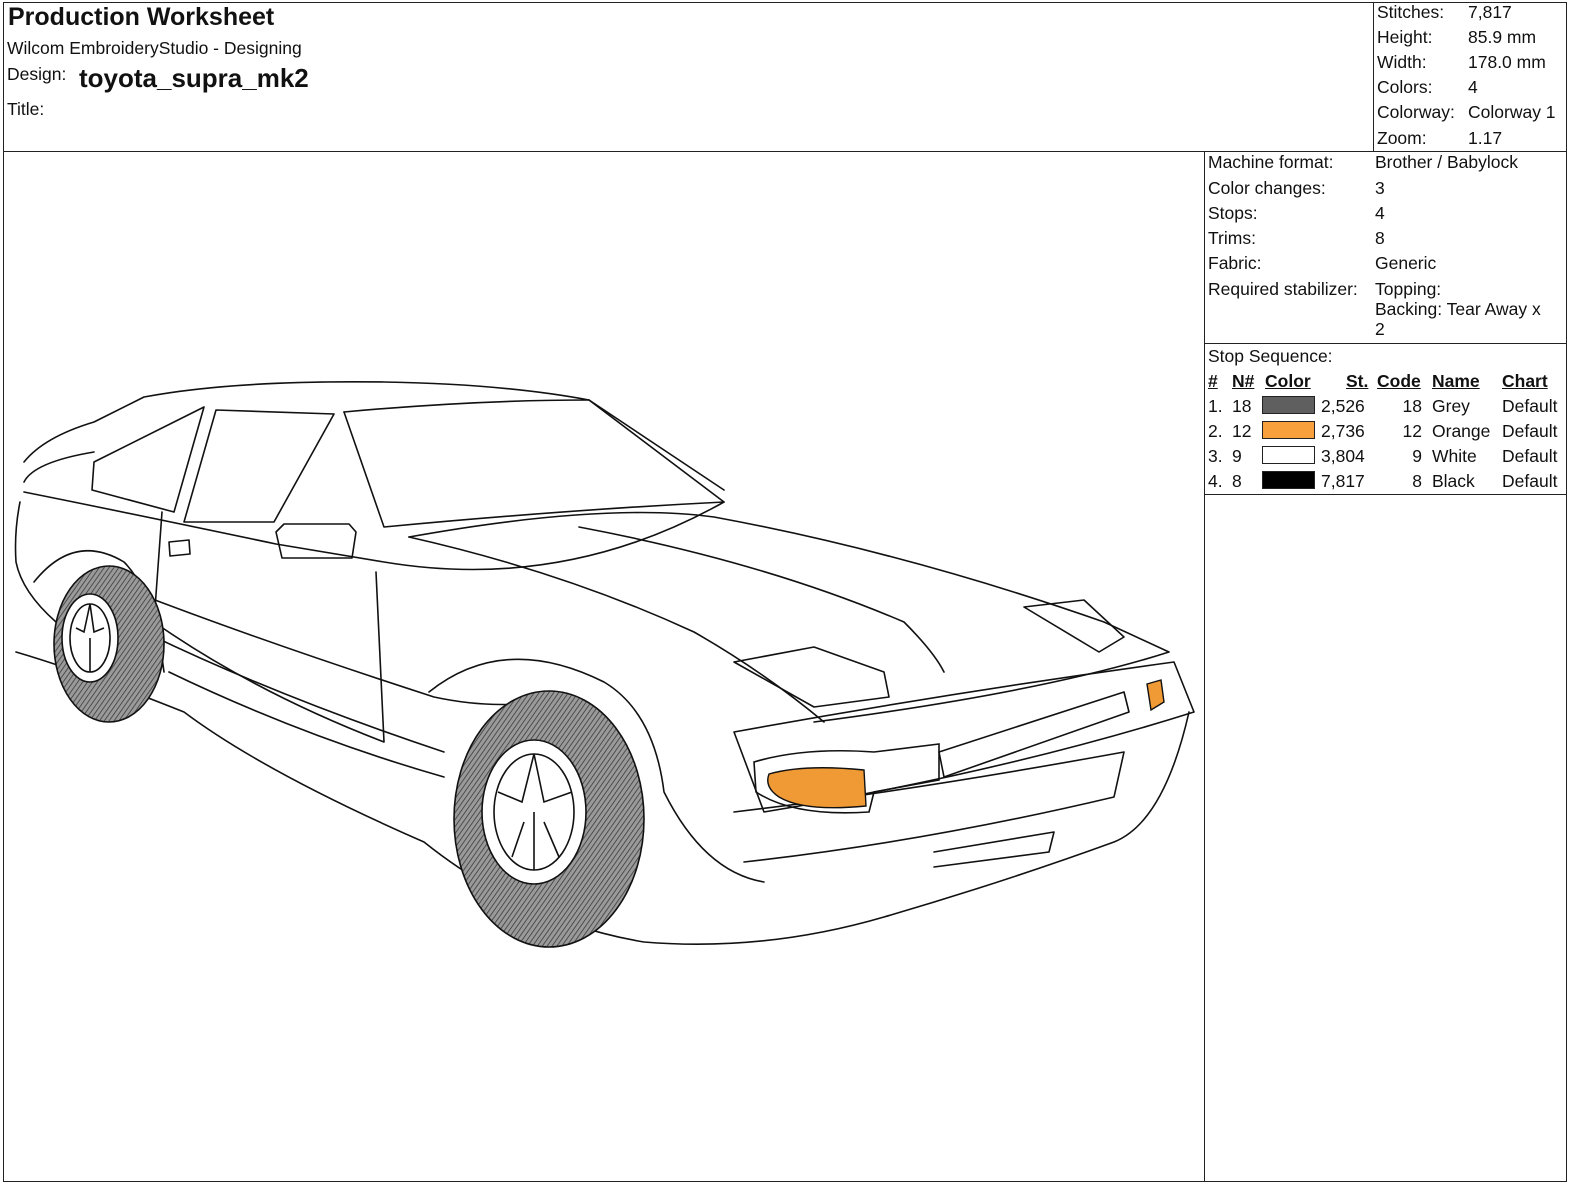 Image resolution: width=1588 pixels, height=1197 pixels. What do you see at coordinates (1416, 112) in the screenshot?
I see `colorway-label: Colorway:` at bounding box center [1416, 112].